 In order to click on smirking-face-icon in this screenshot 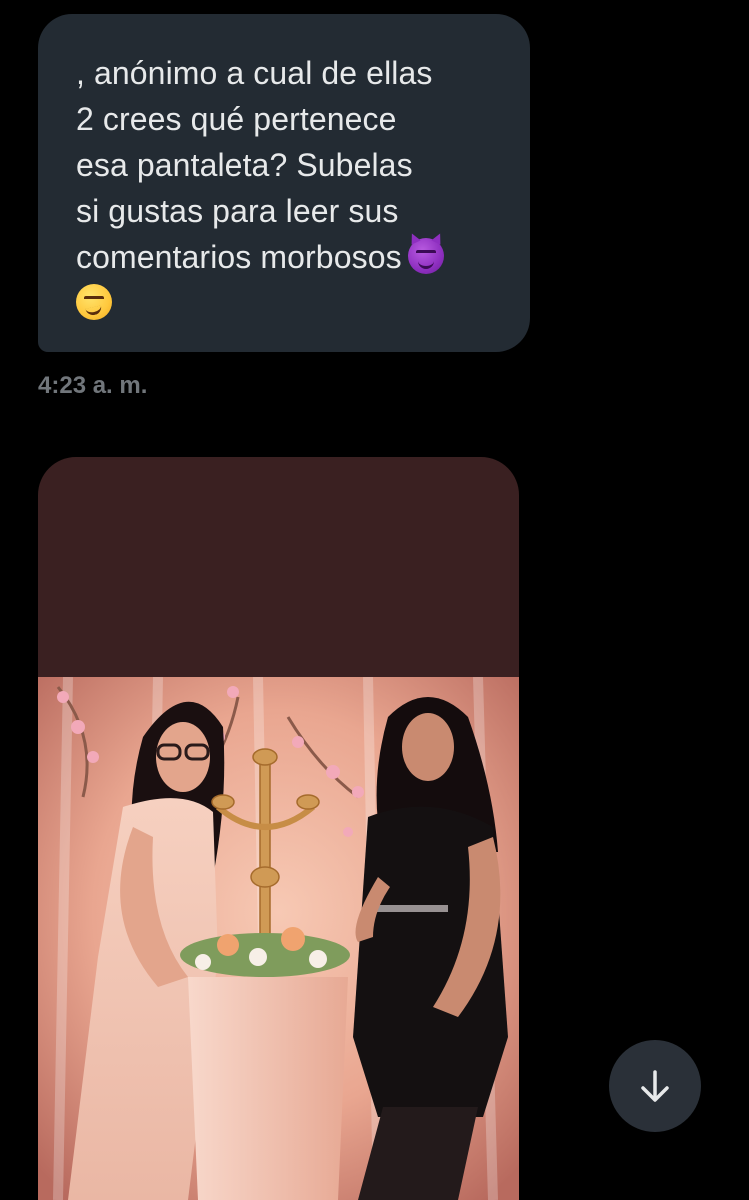, I will do `click(94, 302)`.